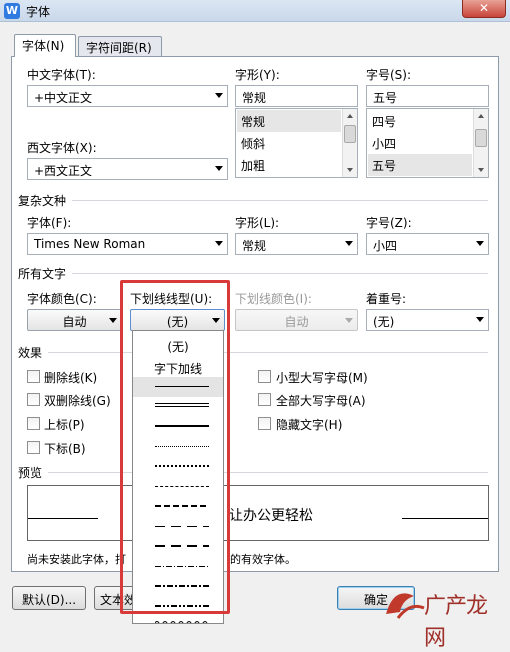  What do you see at coordinates (296, 96) in the screenshot?
I see `style-input: 常规` at bounding box center [296, 96].